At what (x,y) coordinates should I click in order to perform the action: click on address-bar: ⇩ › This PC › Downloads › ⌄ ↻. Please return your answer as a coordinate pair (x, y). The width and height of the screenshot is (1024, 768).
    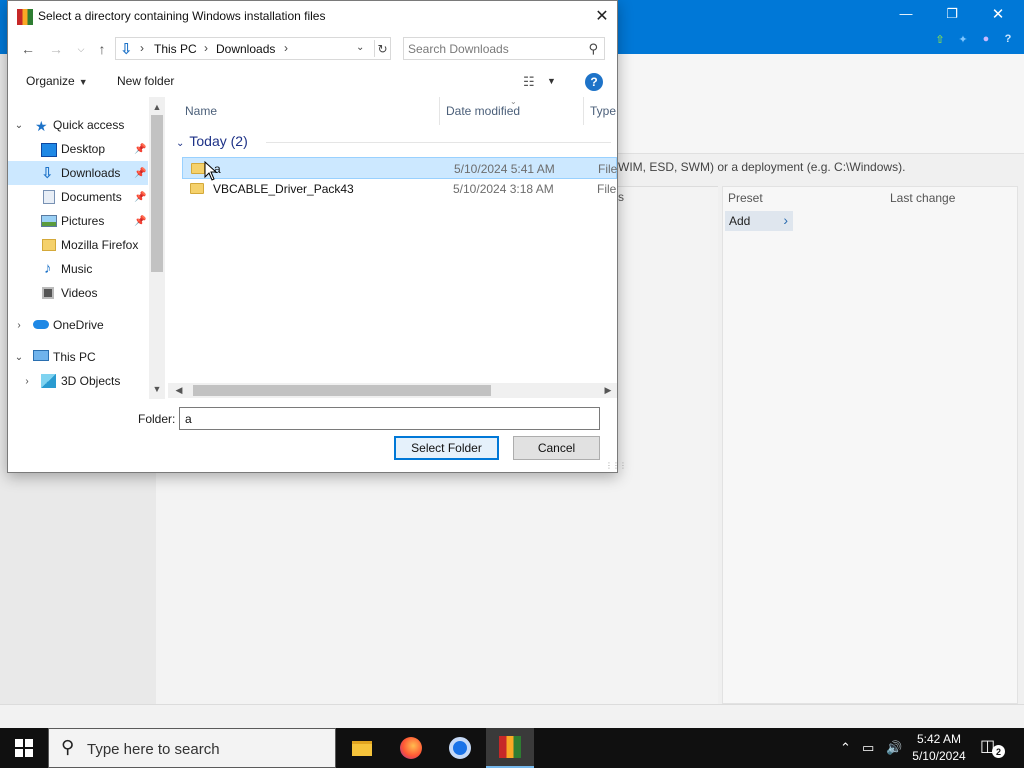
    Looking at the image, I should click on (253, 48).